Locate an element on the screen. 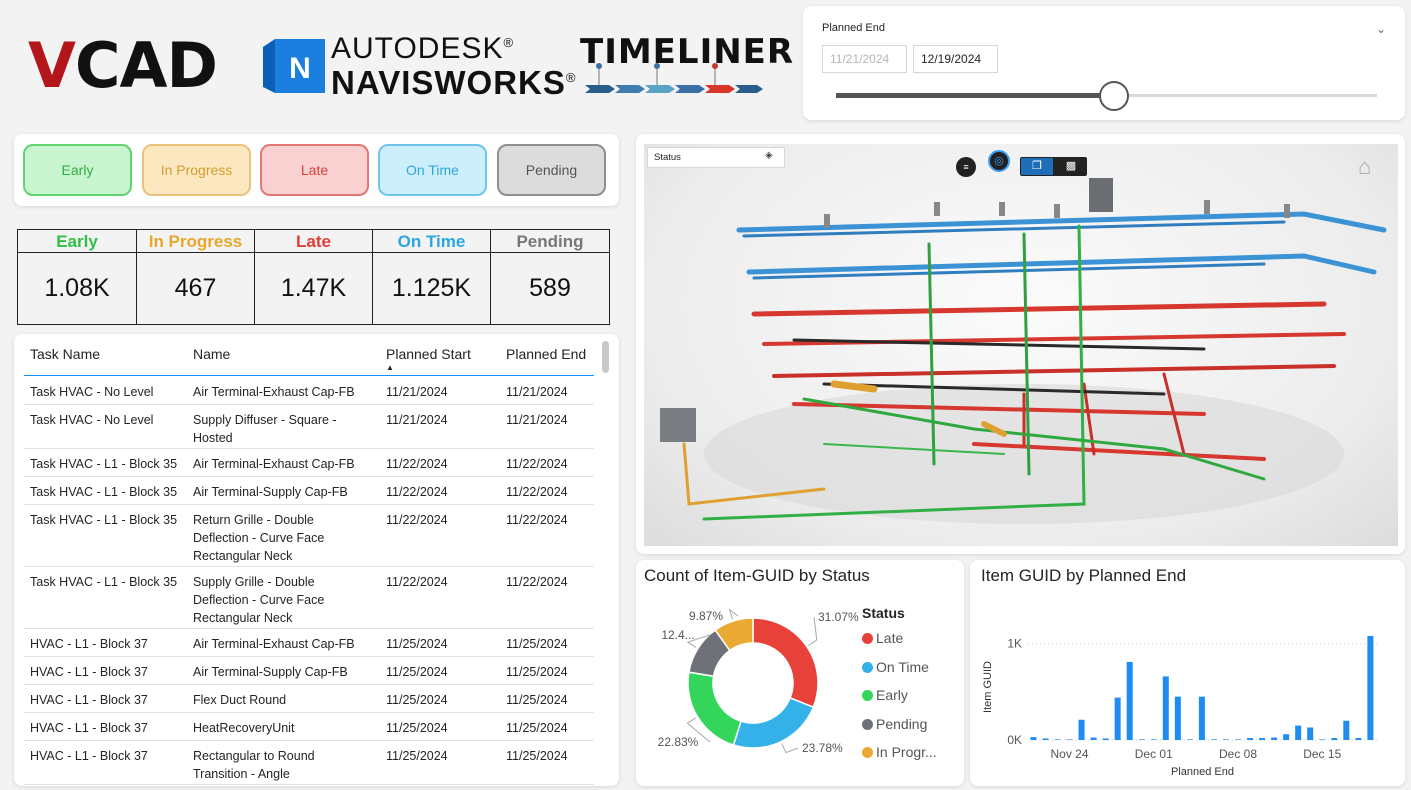  slicer-title: Planned End is located at coordinates (853, 28).